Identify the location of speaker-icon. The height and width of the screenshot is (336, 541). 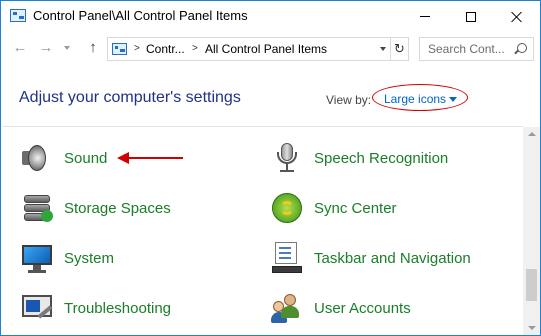
(37, 158).